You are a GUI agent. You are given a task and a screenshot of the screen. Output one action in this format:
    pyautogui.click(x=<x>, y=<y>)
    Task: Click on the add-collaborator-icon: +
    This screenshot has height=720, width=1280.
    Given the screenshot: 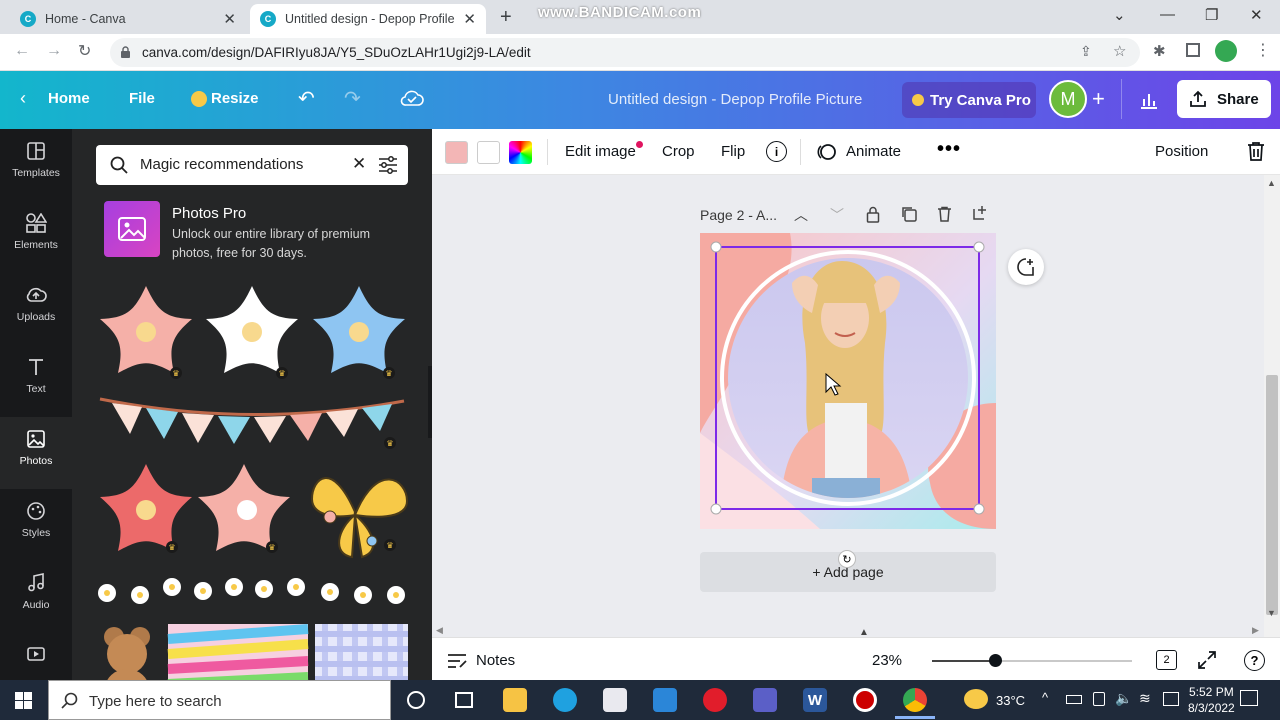 What is the action you would take?
    pyautogui.click(x=1098, y=99)
    